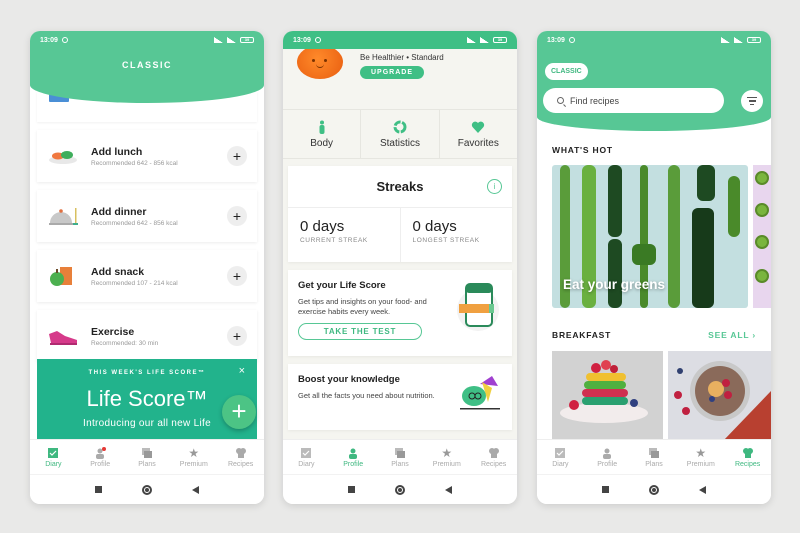 The image size is (800, 533). Describe the element at coordinates (604, 391) in the screenshot. I see `pancake-stack-image` at that location.